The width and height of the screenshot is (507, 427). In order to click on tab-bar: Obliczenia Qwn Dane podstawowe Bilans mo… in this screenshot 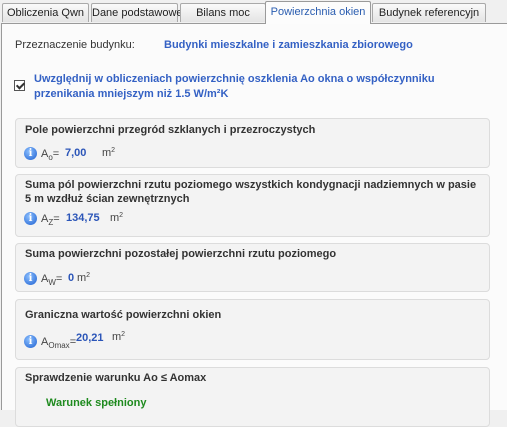, I will do `click(253, 12)`.